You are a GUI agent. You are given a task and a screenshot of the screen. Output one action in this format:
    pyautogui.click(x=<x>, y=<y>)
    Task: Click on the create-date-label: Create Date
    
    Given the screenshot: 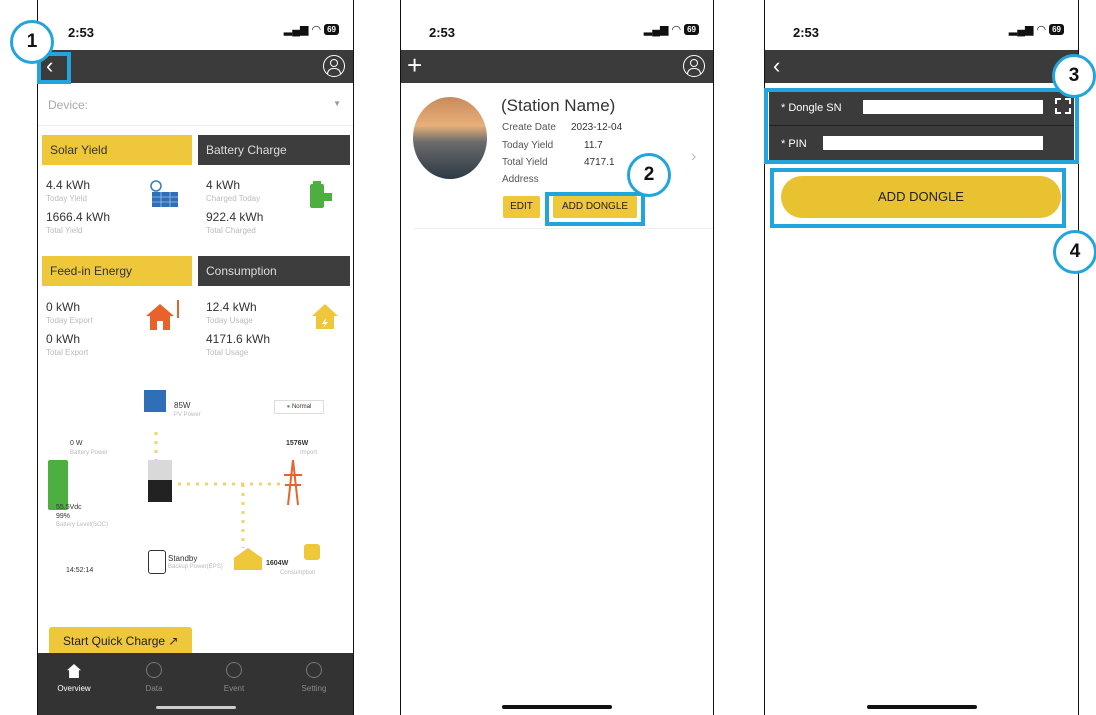 What is the action you would take?
    pyautogui.click(x=529, y=127)
    